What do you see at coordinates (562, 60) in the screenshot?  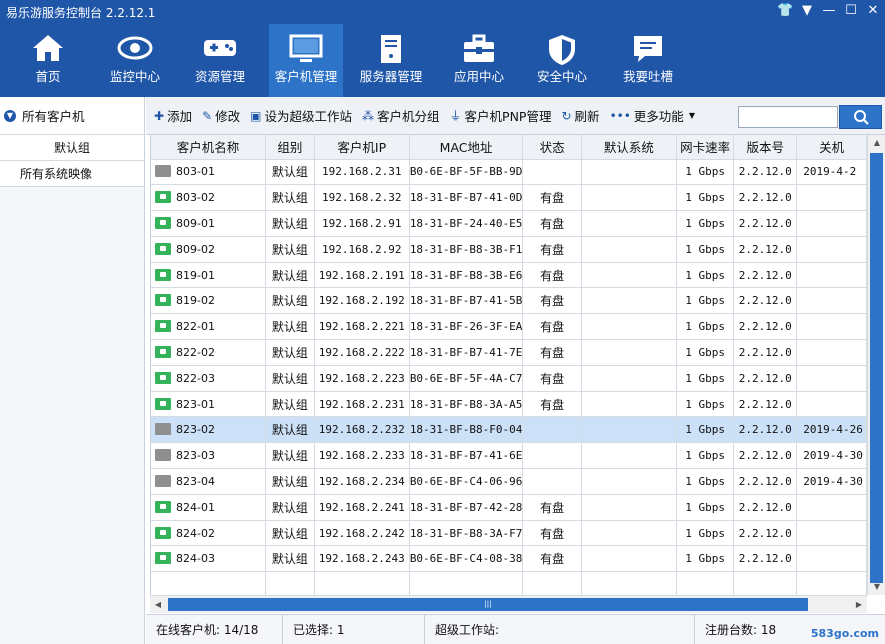 I see `nav-security: 安全中心` at bounding box center [562, 60].